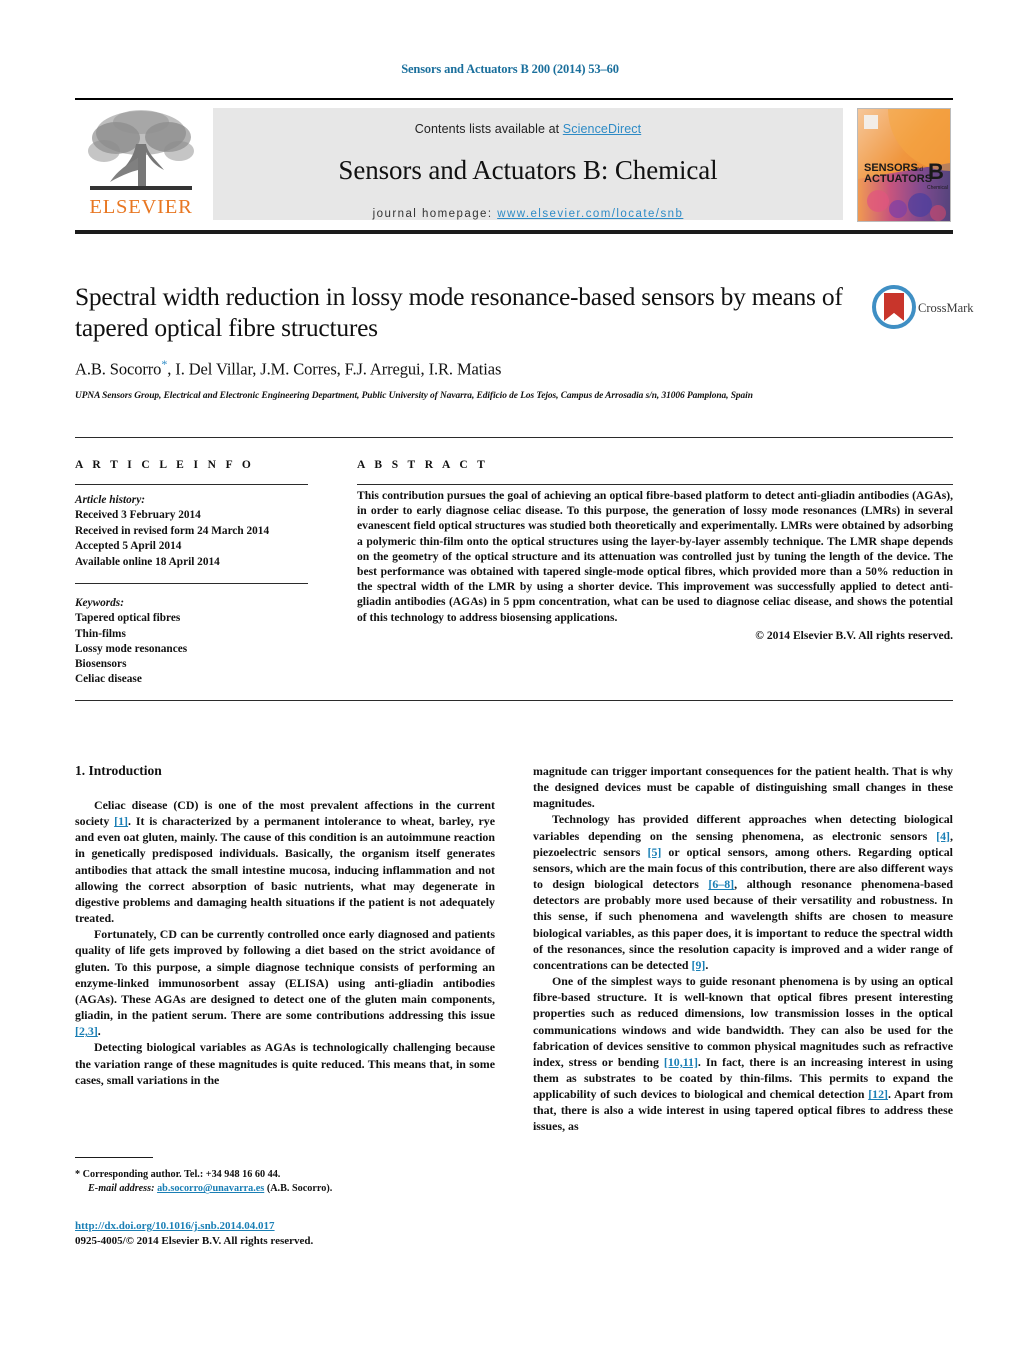 The width and height of the screenshot is (1020, 1351). Describe the element at coordinates (699, 965) in the screenshot. I see `citation-link: [9]` at that location.